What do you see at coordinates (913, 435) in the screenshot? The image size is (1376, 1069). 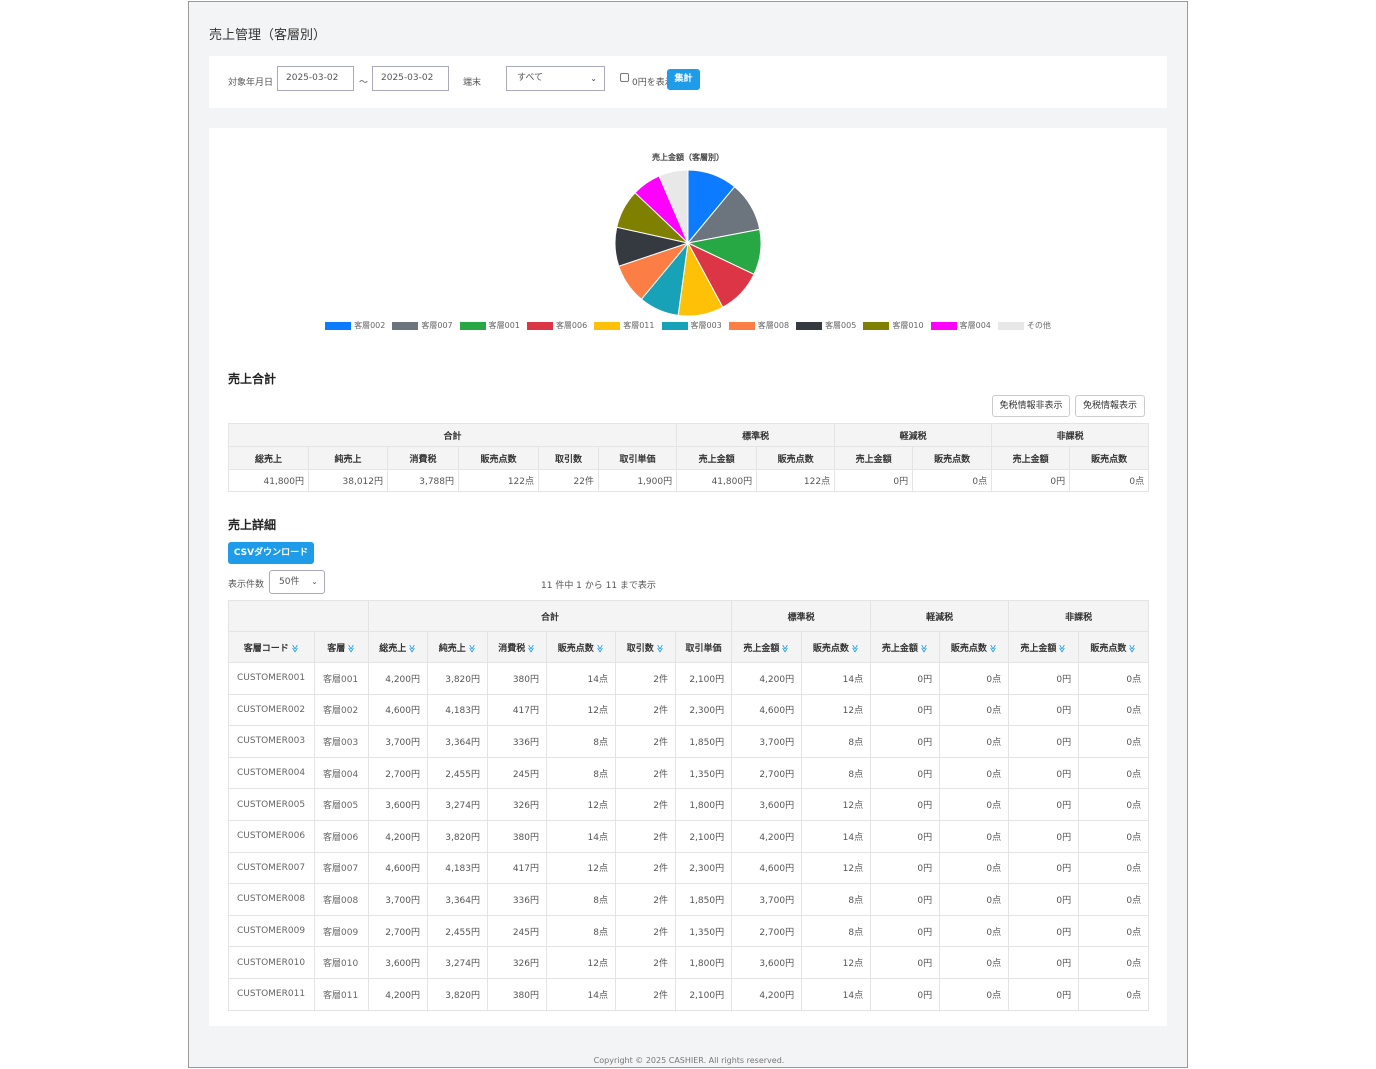 I see `group-header: 軽減税` at bounding box center [913, 435].